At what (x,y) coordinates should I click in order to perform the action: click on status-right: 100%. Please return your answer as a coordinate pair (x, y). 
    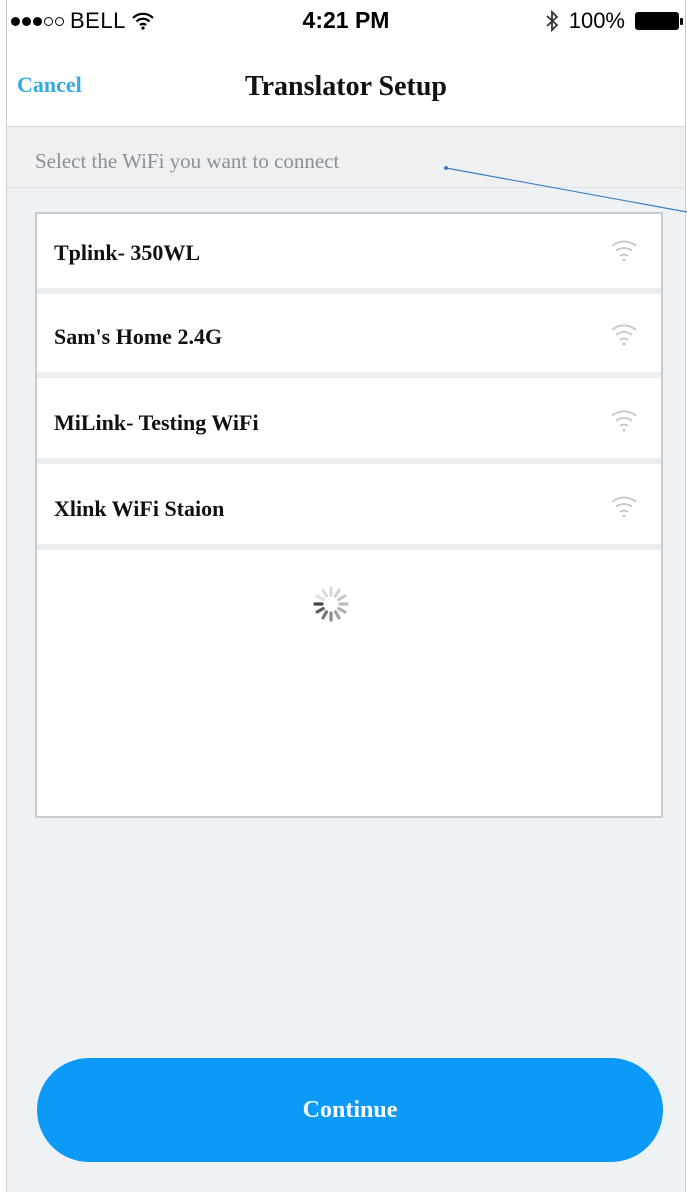
    Looking at the image, I should click on (614, 21).